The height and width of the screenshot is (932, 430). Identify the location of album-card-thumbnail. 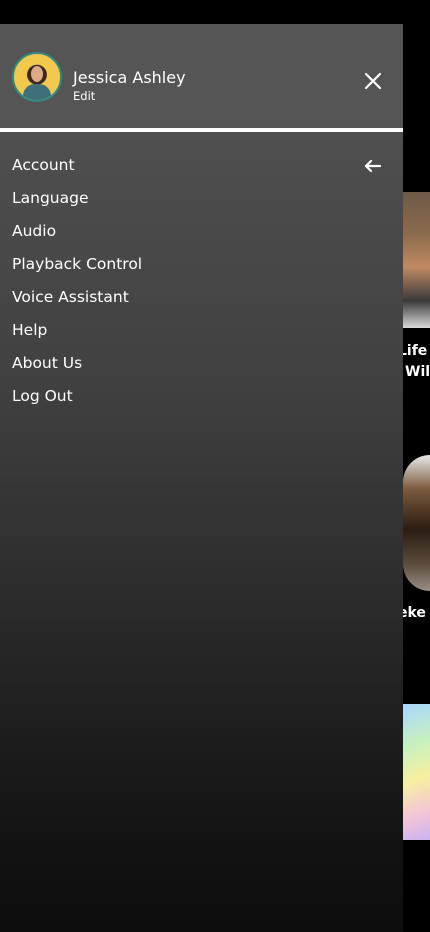
(416, 260).